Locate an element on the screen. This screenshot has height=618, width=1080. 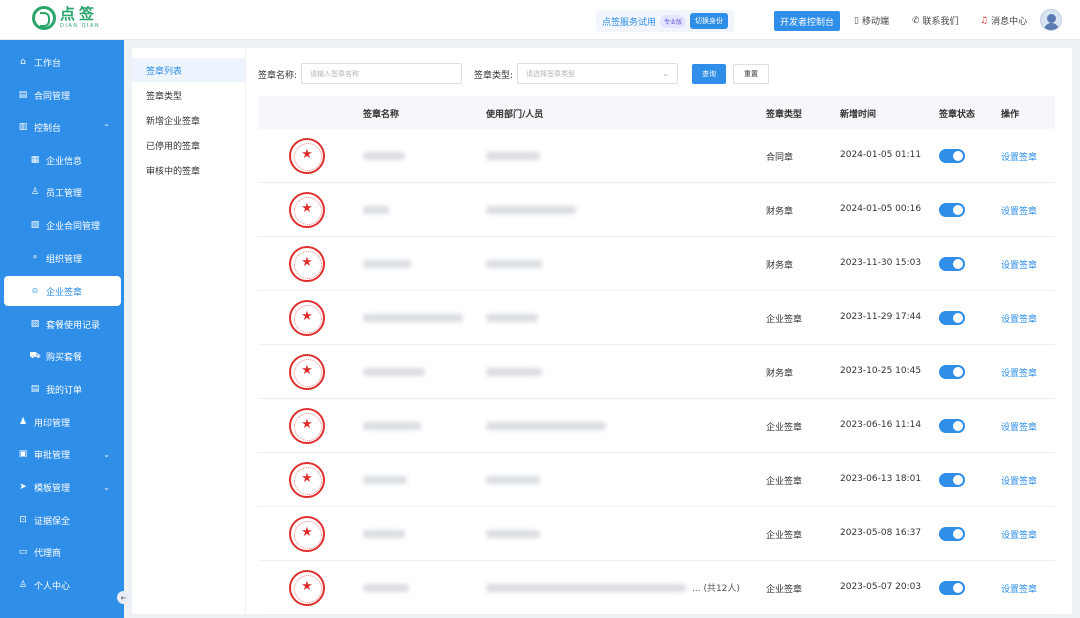
phone-icon: ▯ is located at coordinates (856, 20).